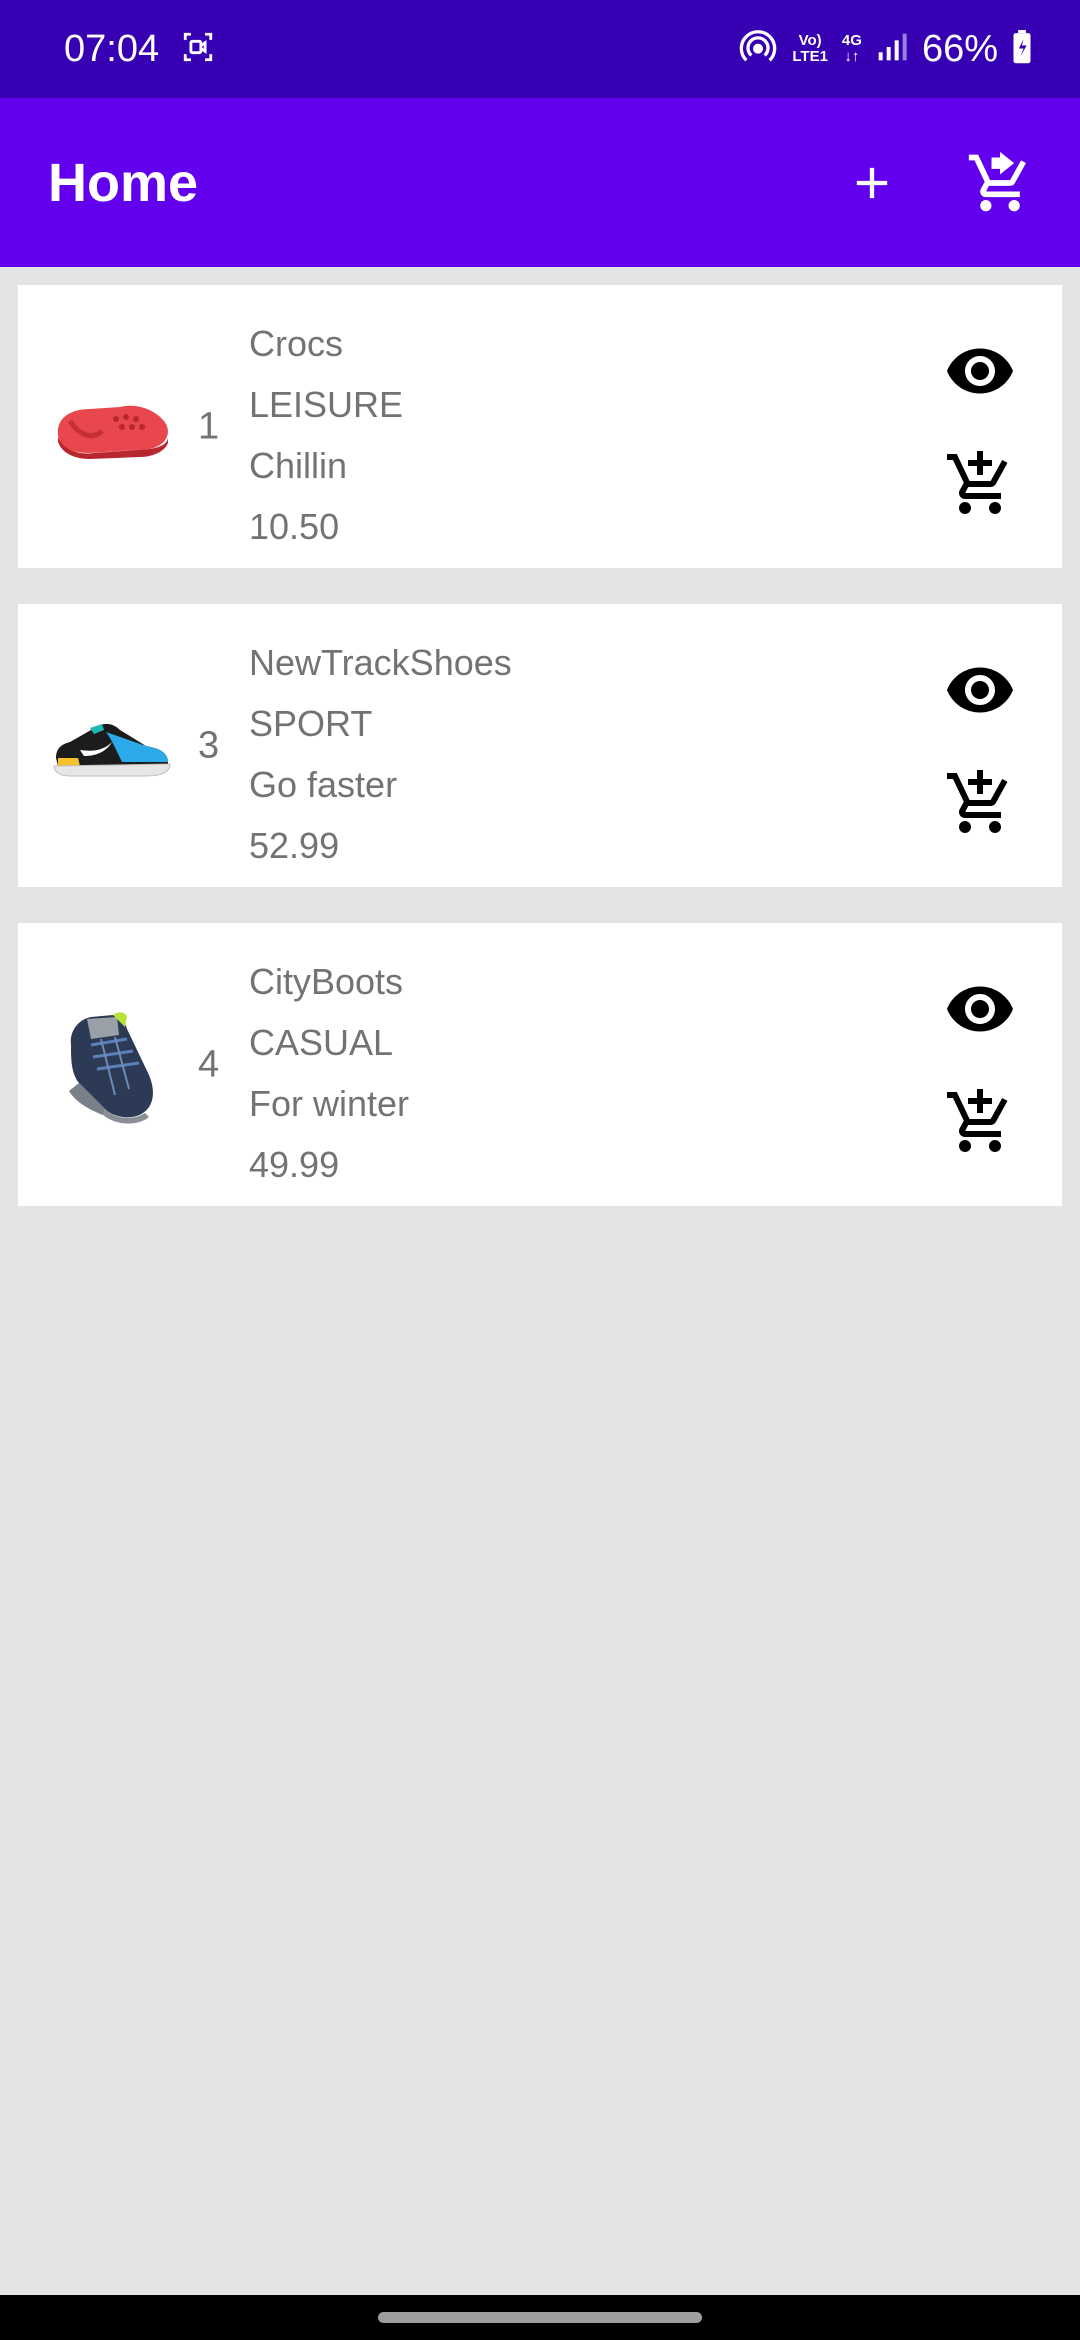 This screenshot has height=2340, width=1080. I want to click on page-title: Home, so click(123, 182).